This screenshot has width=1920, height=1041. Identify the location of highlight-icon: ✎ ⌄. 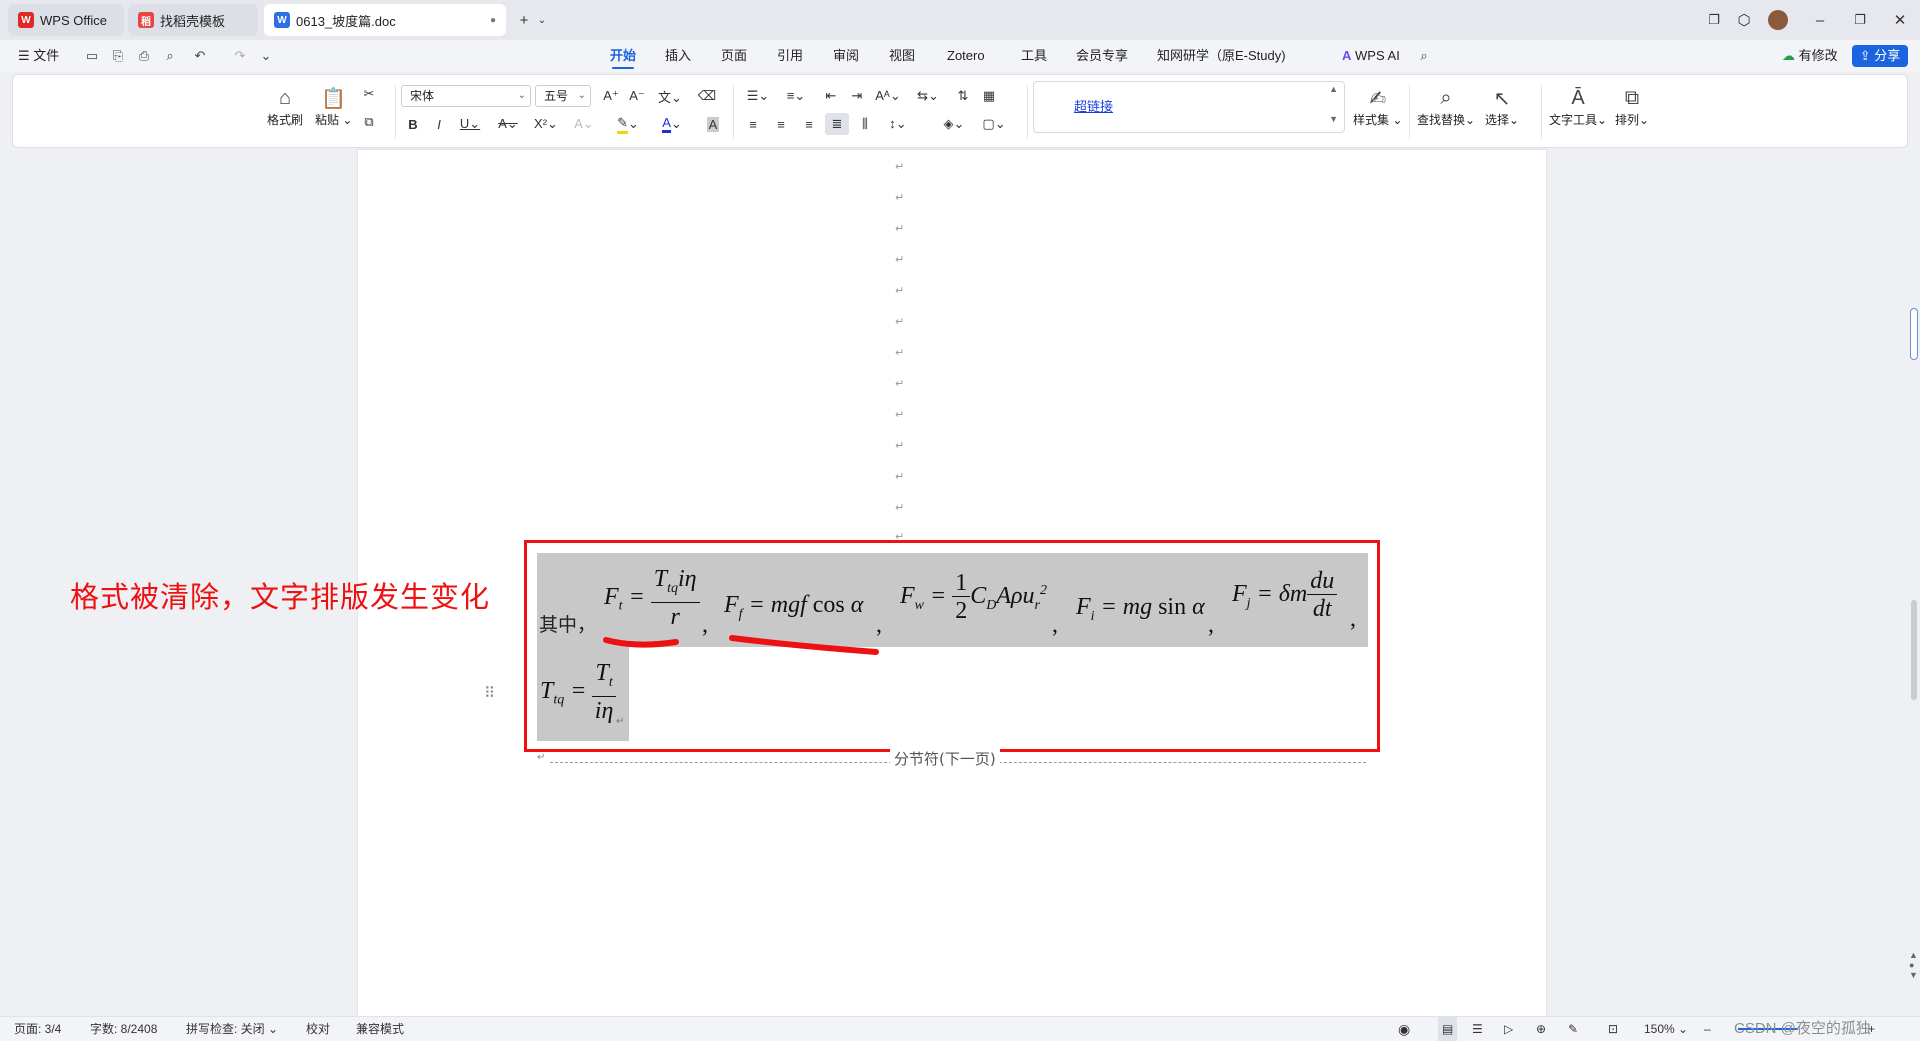
(628, 124).